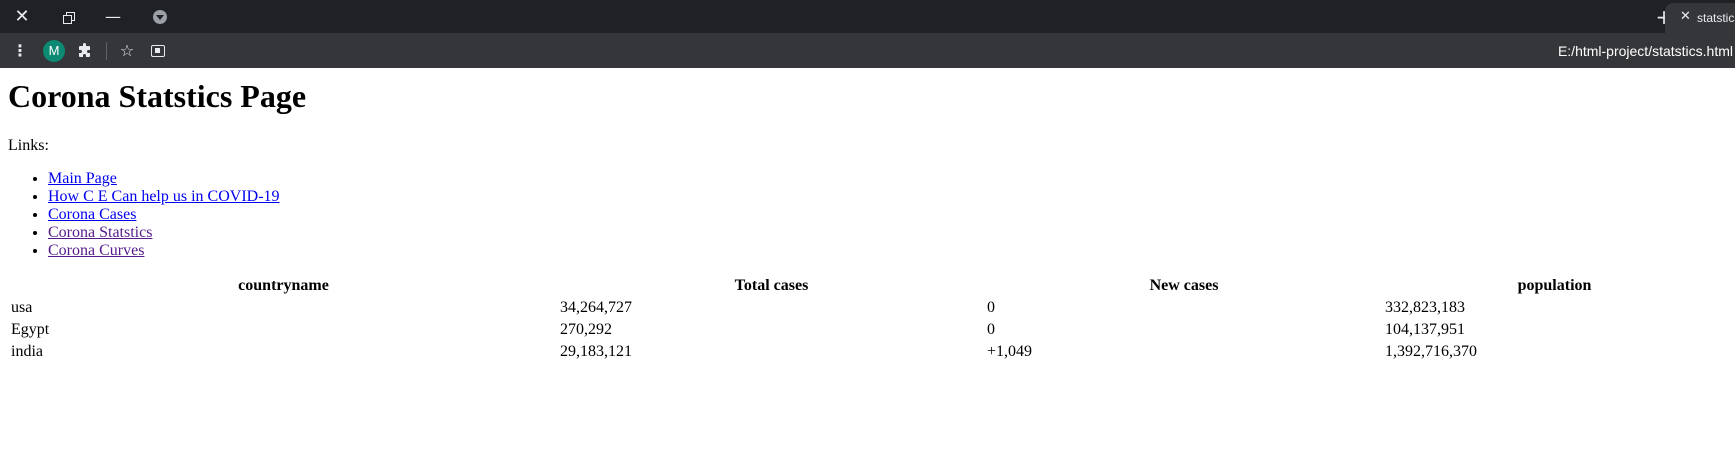  I want to click on minimize-icon: —, so click(113, 16).